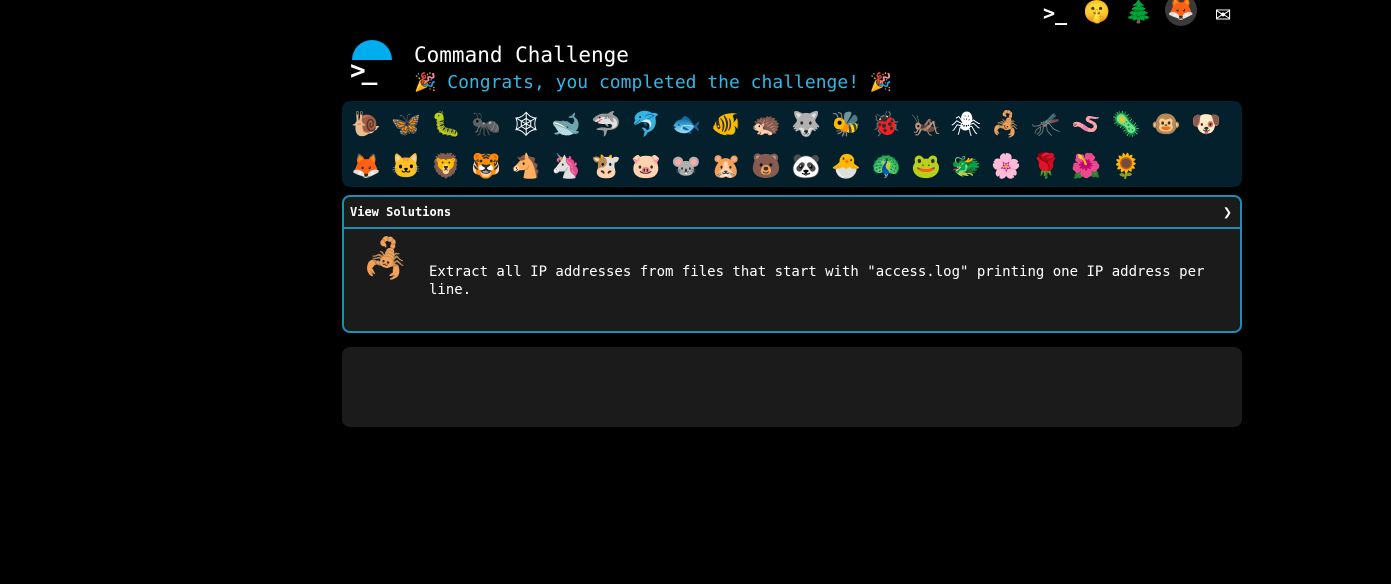 This screenshot has height=584, width=1391. What do you see at coordinates (766, 124) in the screenshot?
I see `challenge-animal-icon: 🦔` at bounding box center [766, 124].